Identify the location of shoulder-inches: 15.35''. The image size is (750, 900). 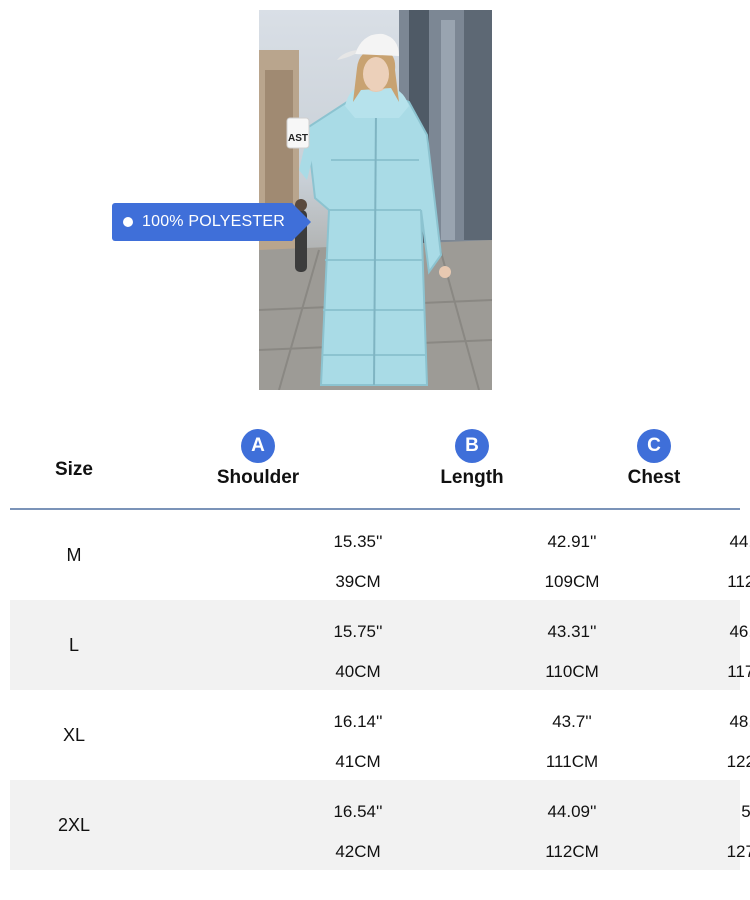
(358, 541).